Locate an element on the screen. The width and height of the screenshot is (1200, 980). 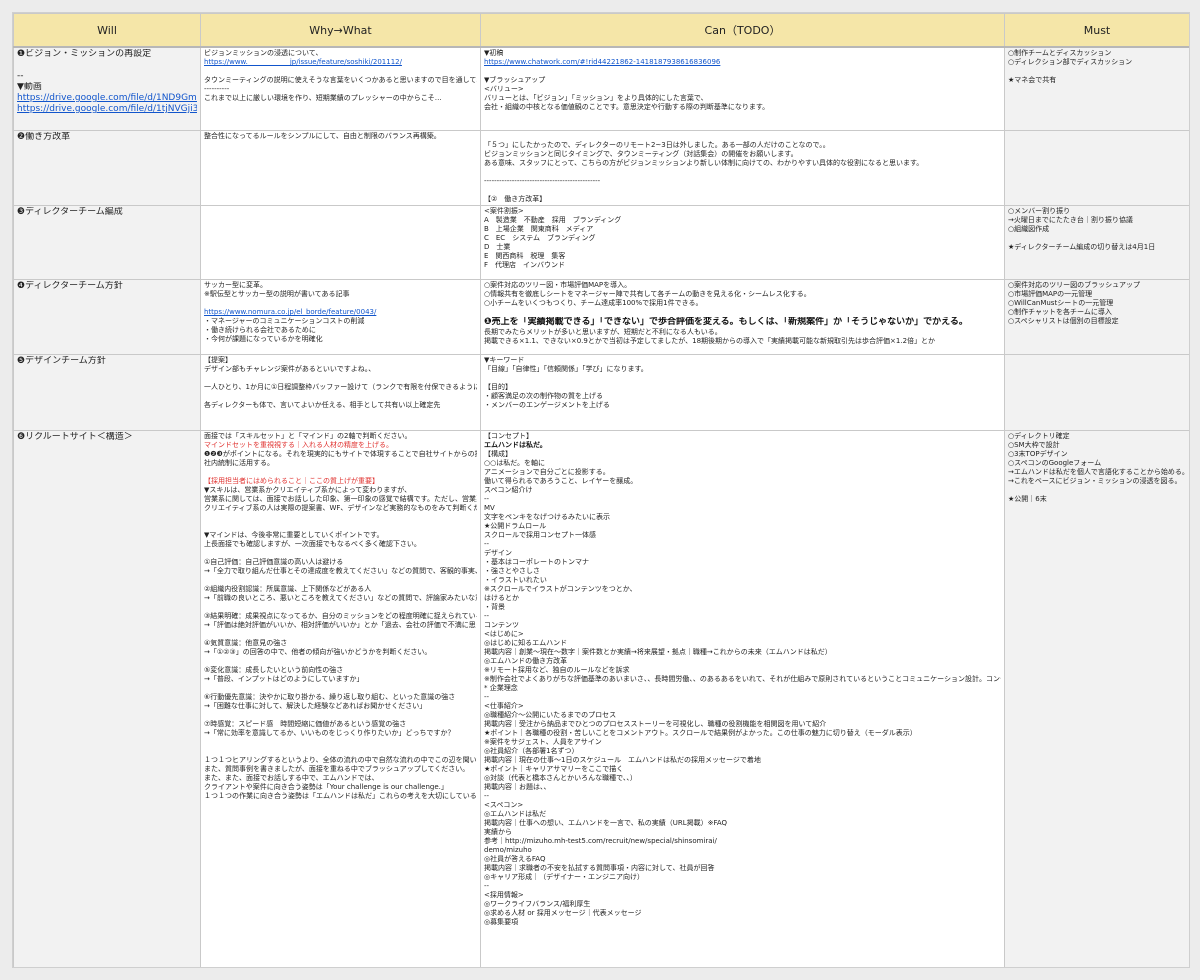
header-must: Must is located at coordinates (1096, 30).